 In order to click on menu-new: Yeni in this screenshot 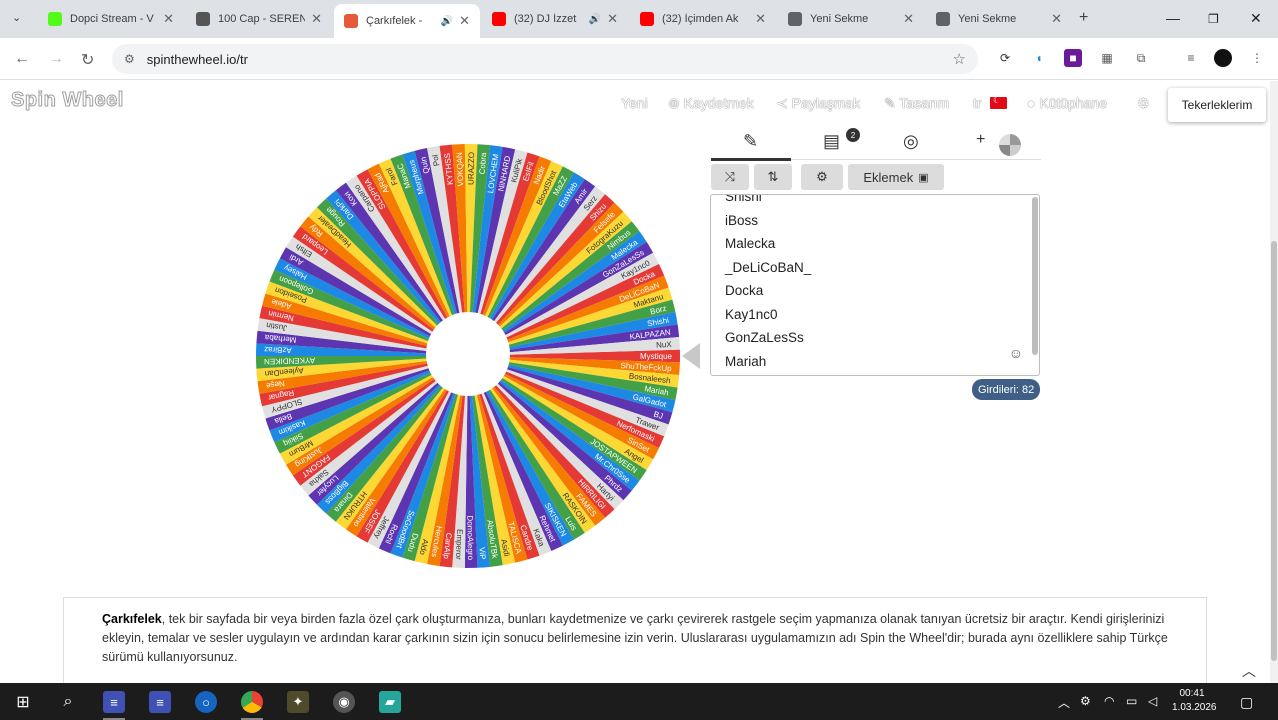, I will do `click(634, 103)`.